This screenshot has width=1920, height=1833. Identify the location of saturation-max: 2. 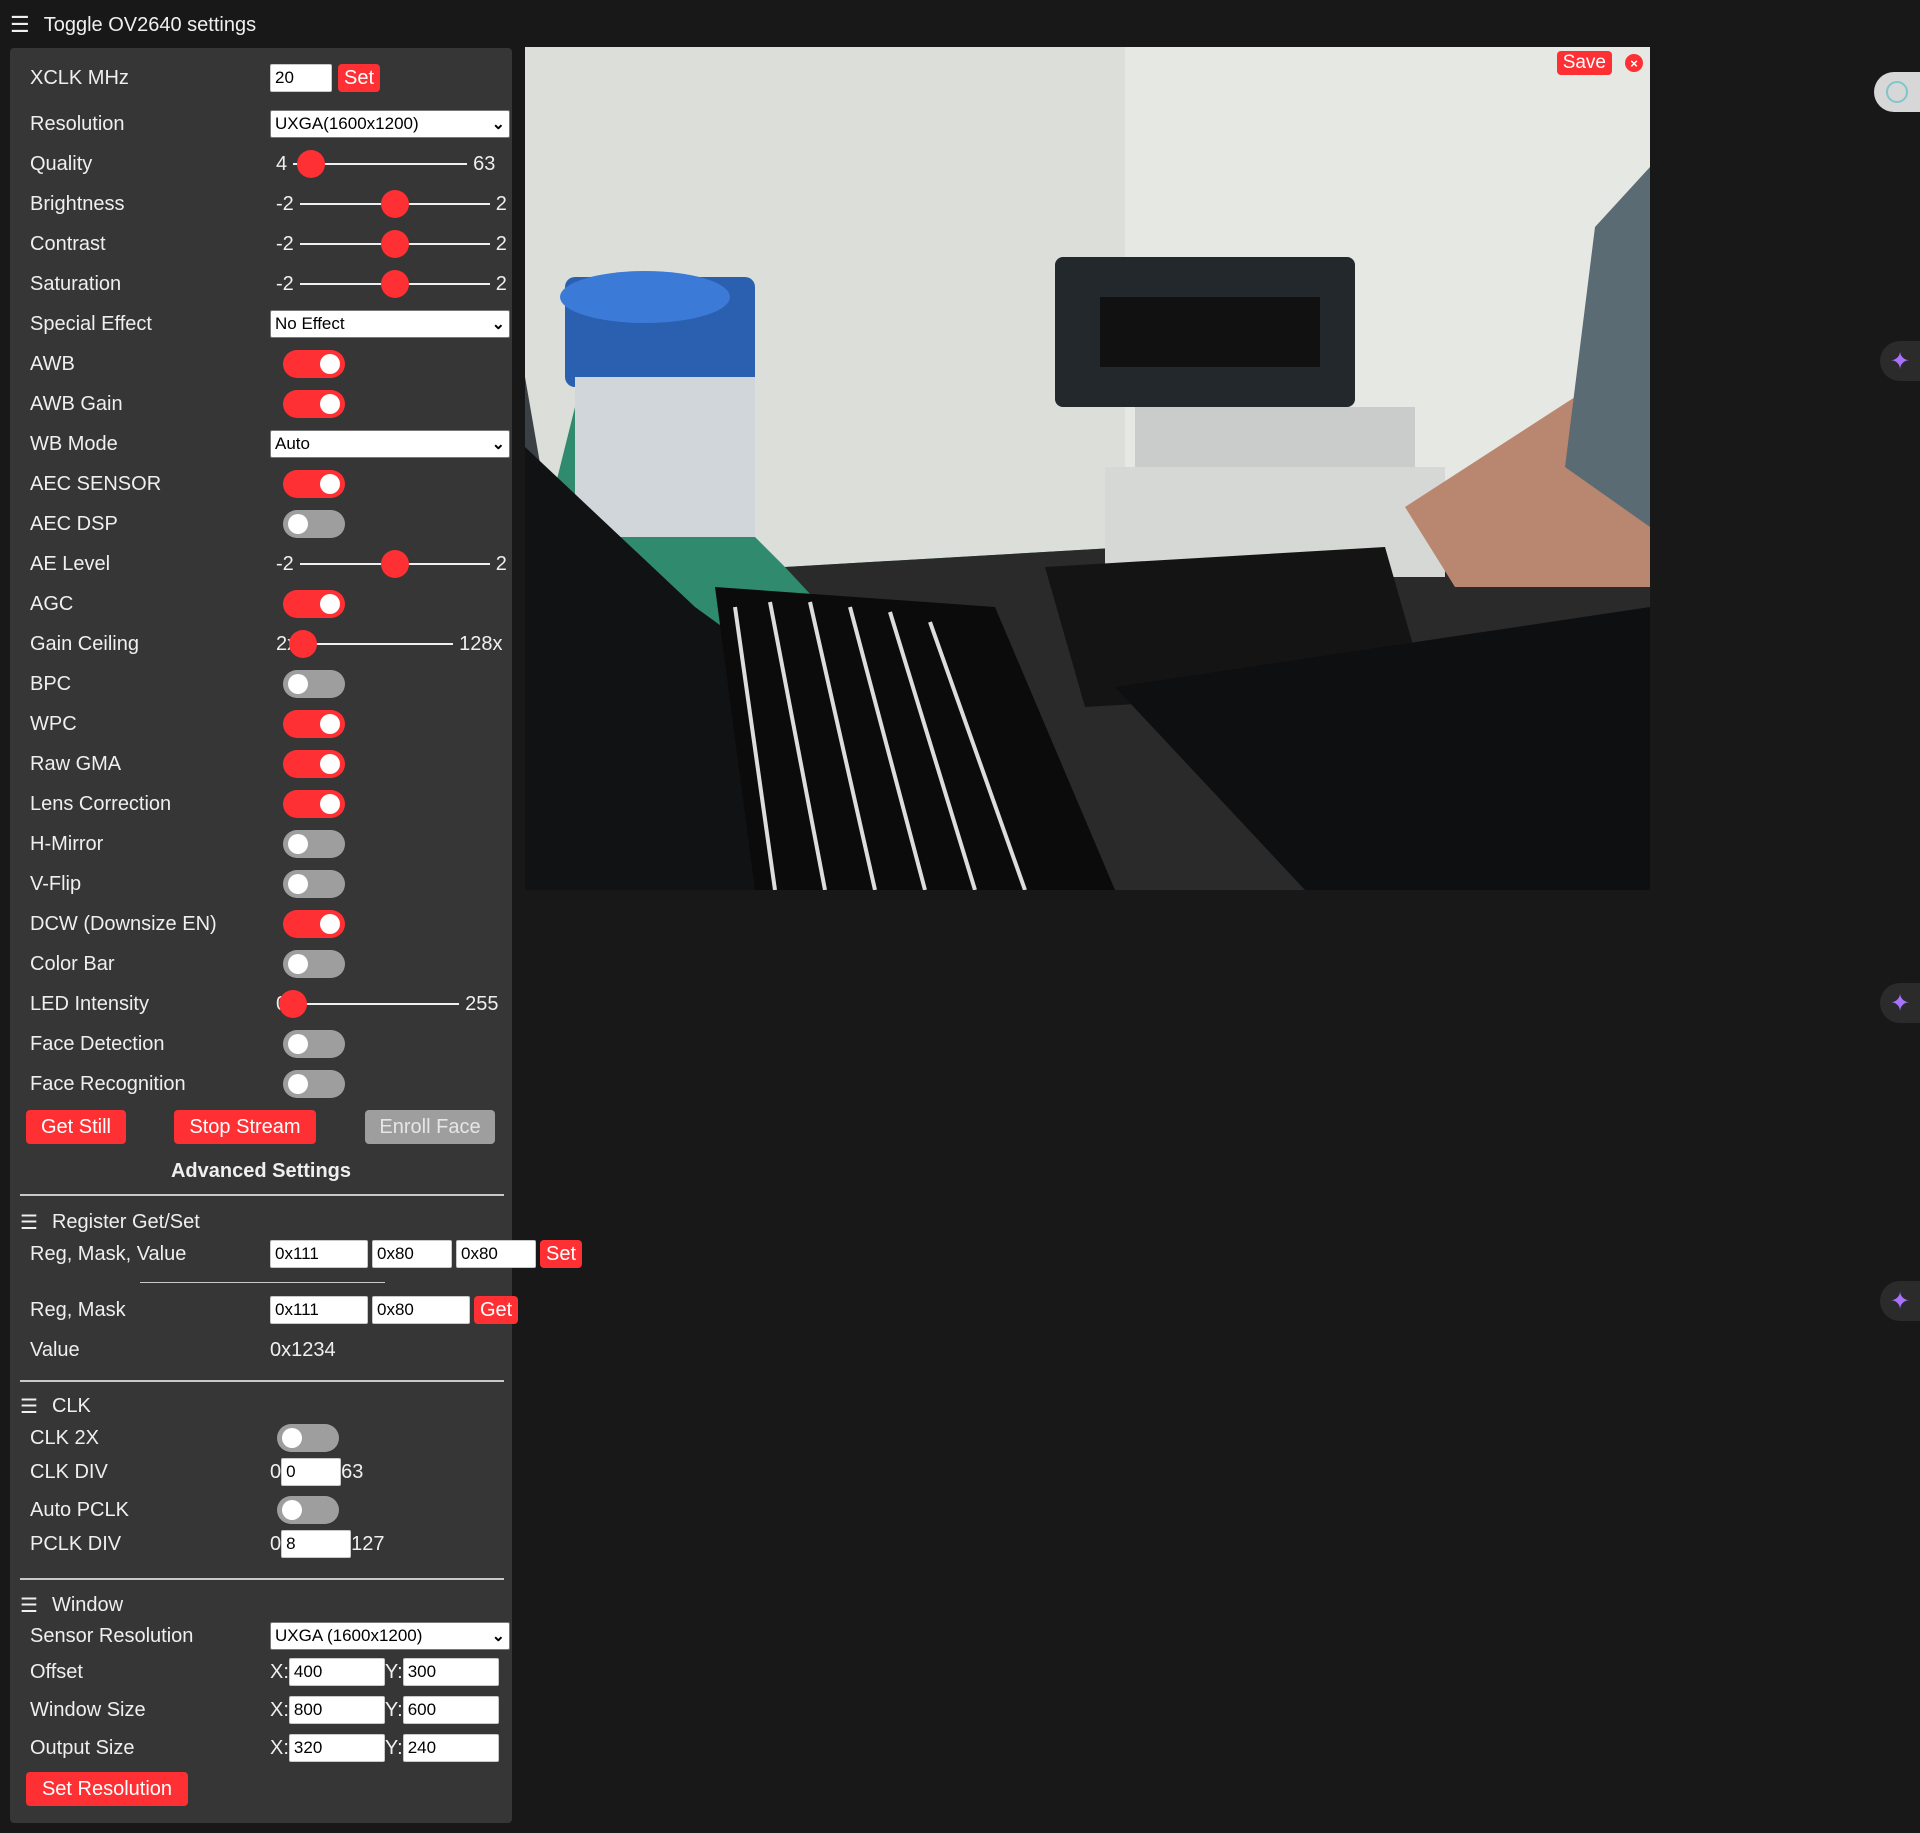
(501, 283).